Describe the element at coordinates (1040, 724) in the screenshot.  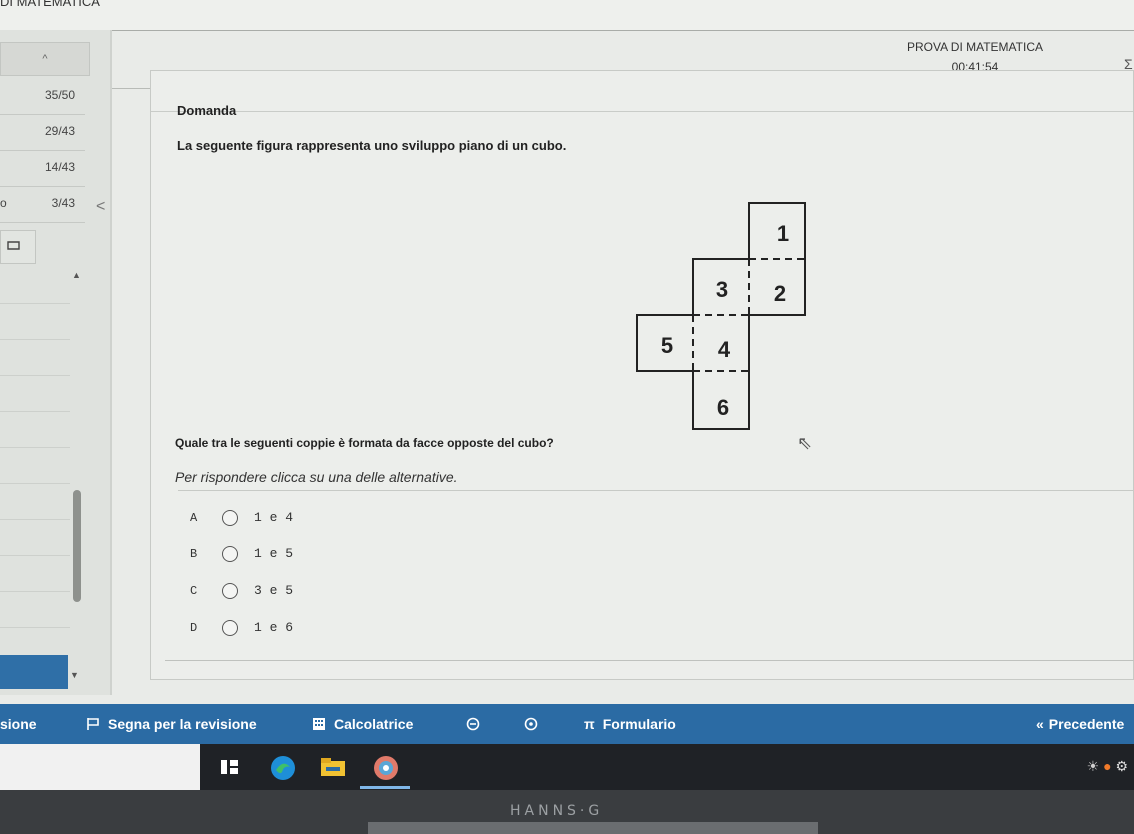
I see `double-chevron-left-icon: «` at that location.